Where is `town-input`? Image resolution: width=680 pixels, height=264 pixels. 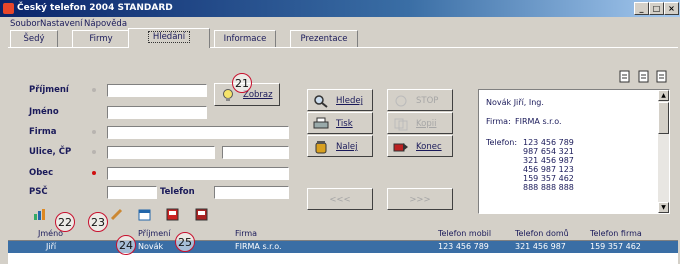 town-input is located at coordinates (198, 173).